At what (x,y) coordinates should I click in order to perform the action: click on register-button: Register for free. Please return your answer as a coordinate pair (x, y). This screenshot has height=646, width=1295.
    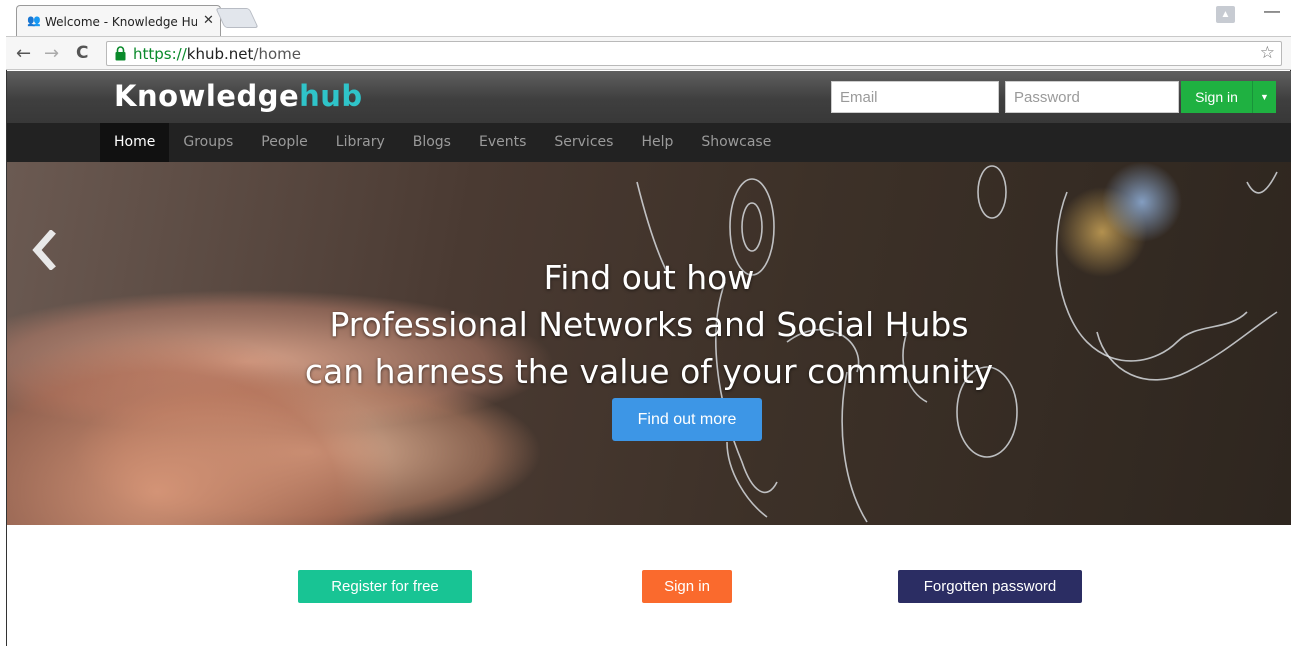
    Looking at the image, I should click on (385, 586).